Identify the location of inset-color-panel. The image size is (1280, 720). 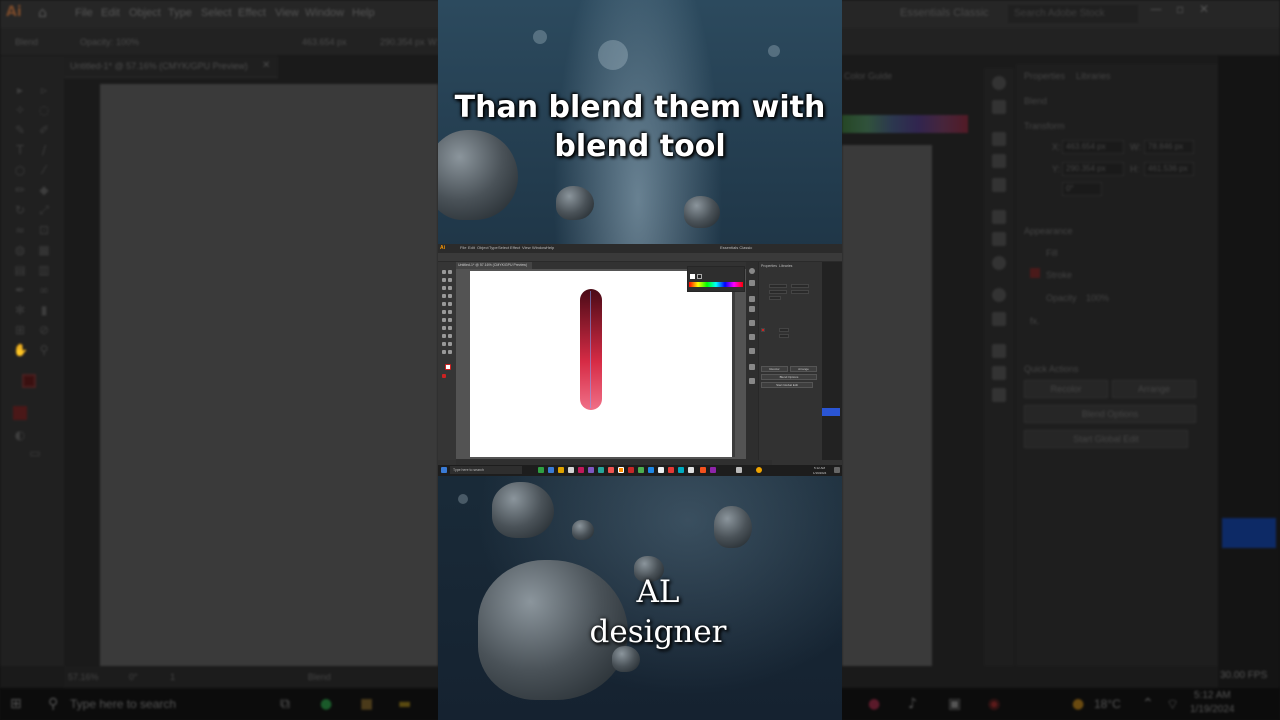
(716, 279).